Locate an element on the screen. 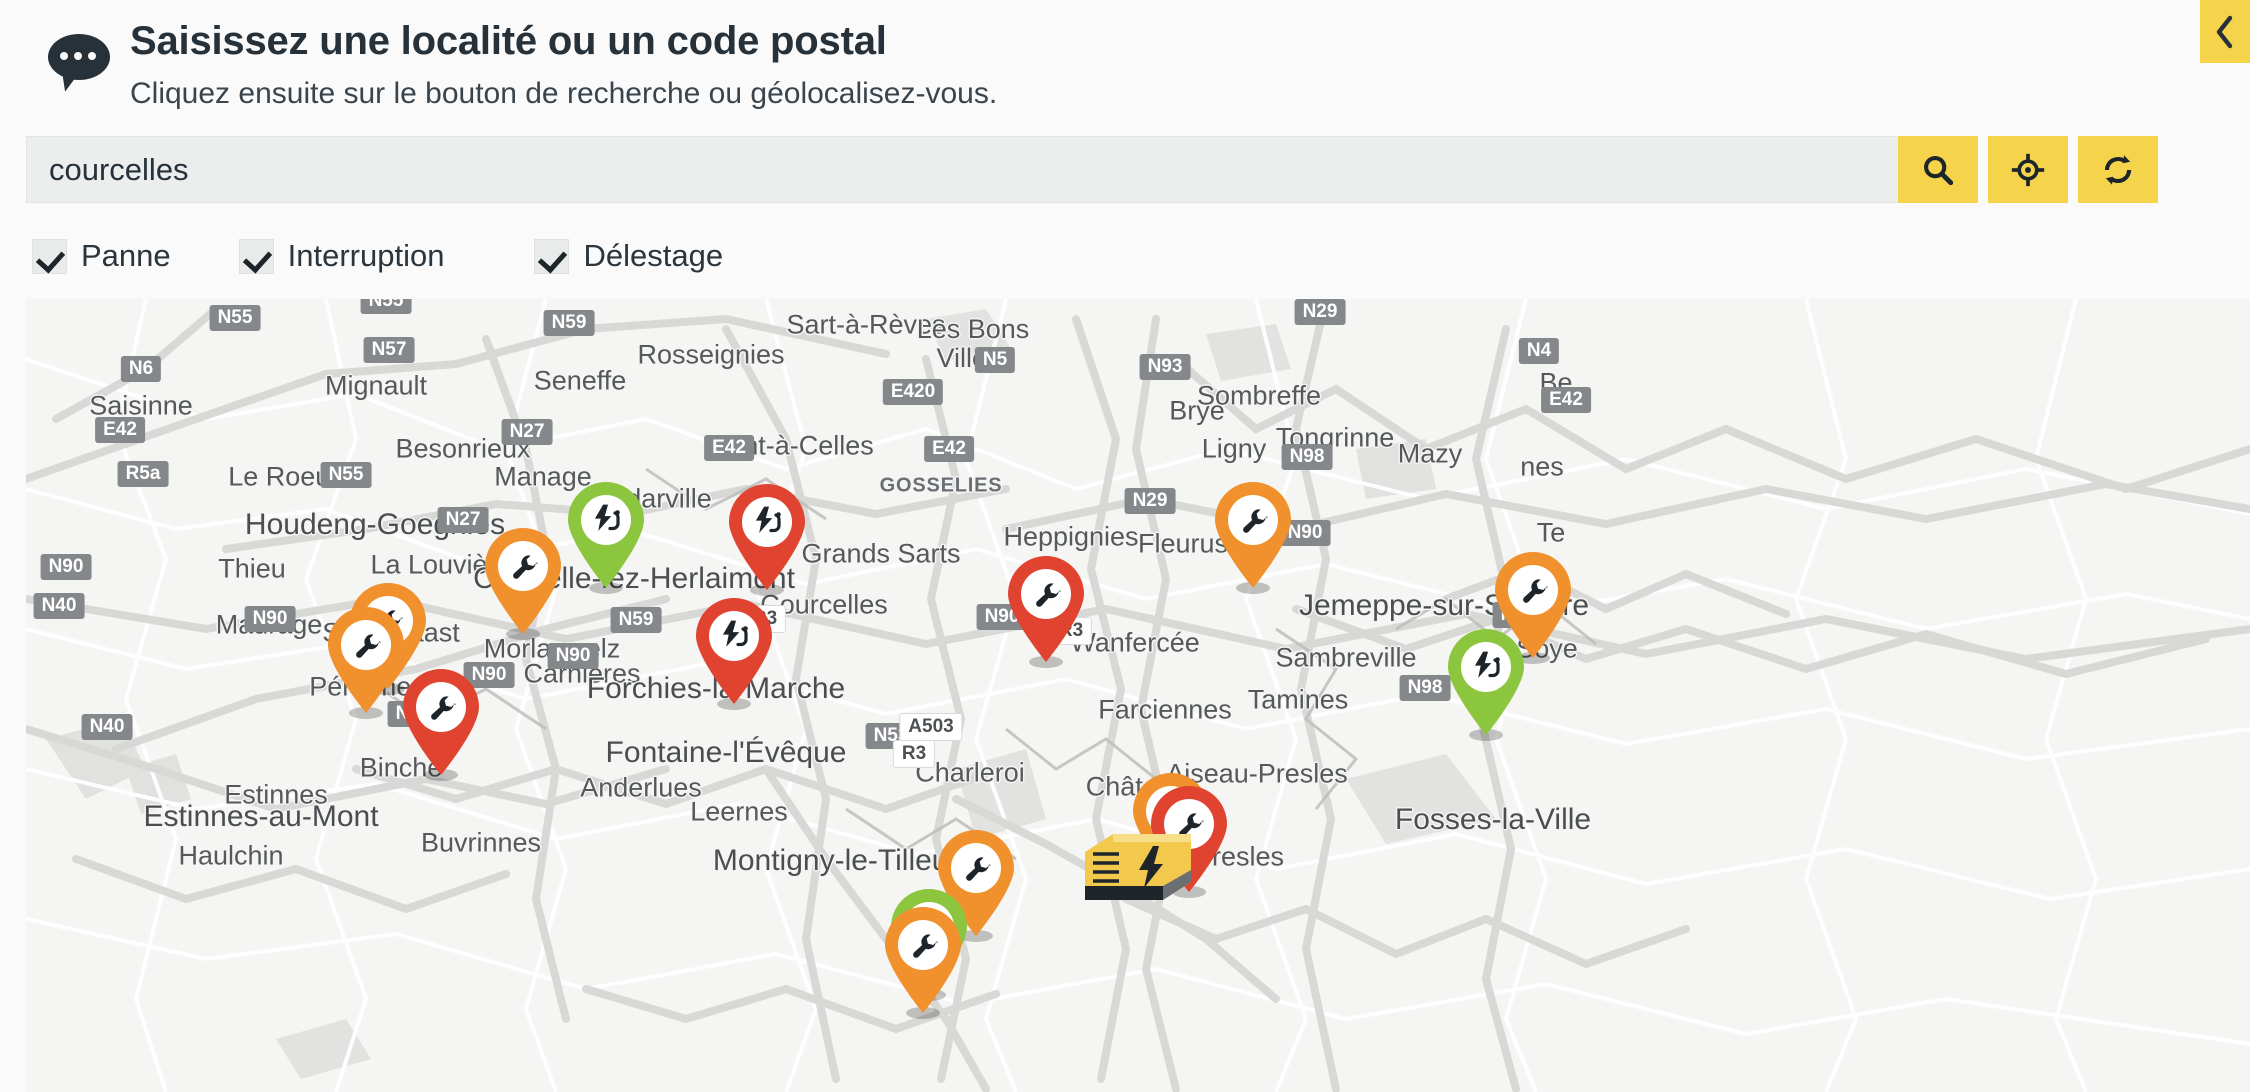 This screenshot has width=2250, height=1092. filter-panne-label: Panne is located at coordinates (126, 255).